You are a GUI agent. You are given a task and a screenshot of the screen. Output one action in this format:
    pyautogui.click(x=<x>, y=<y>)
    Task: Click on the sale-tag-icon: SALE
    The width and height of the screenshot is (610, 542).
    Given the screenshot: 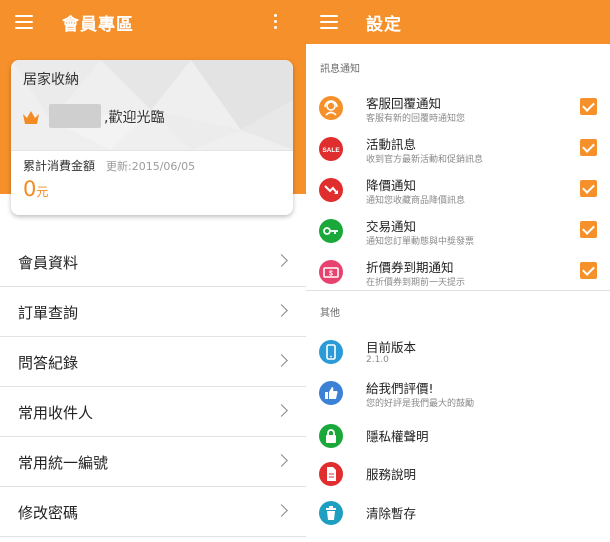 What is the action you would take?
    pyautogui.click(x=331, y=149)
    